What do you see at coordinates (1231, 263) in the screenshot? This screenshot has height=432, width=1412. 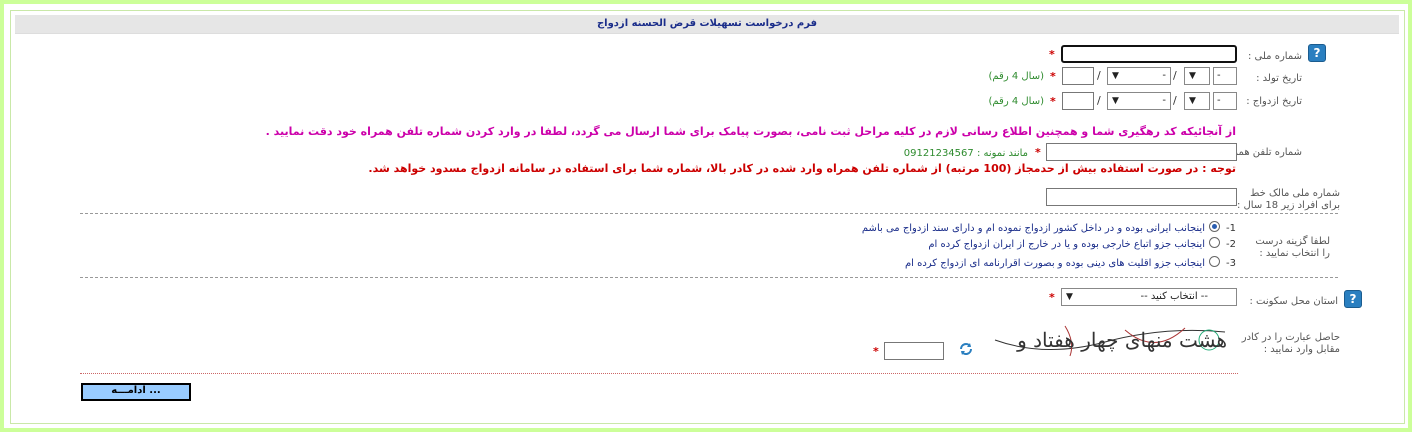 I see `option-number: -3` at bounding box center [1231, 263].